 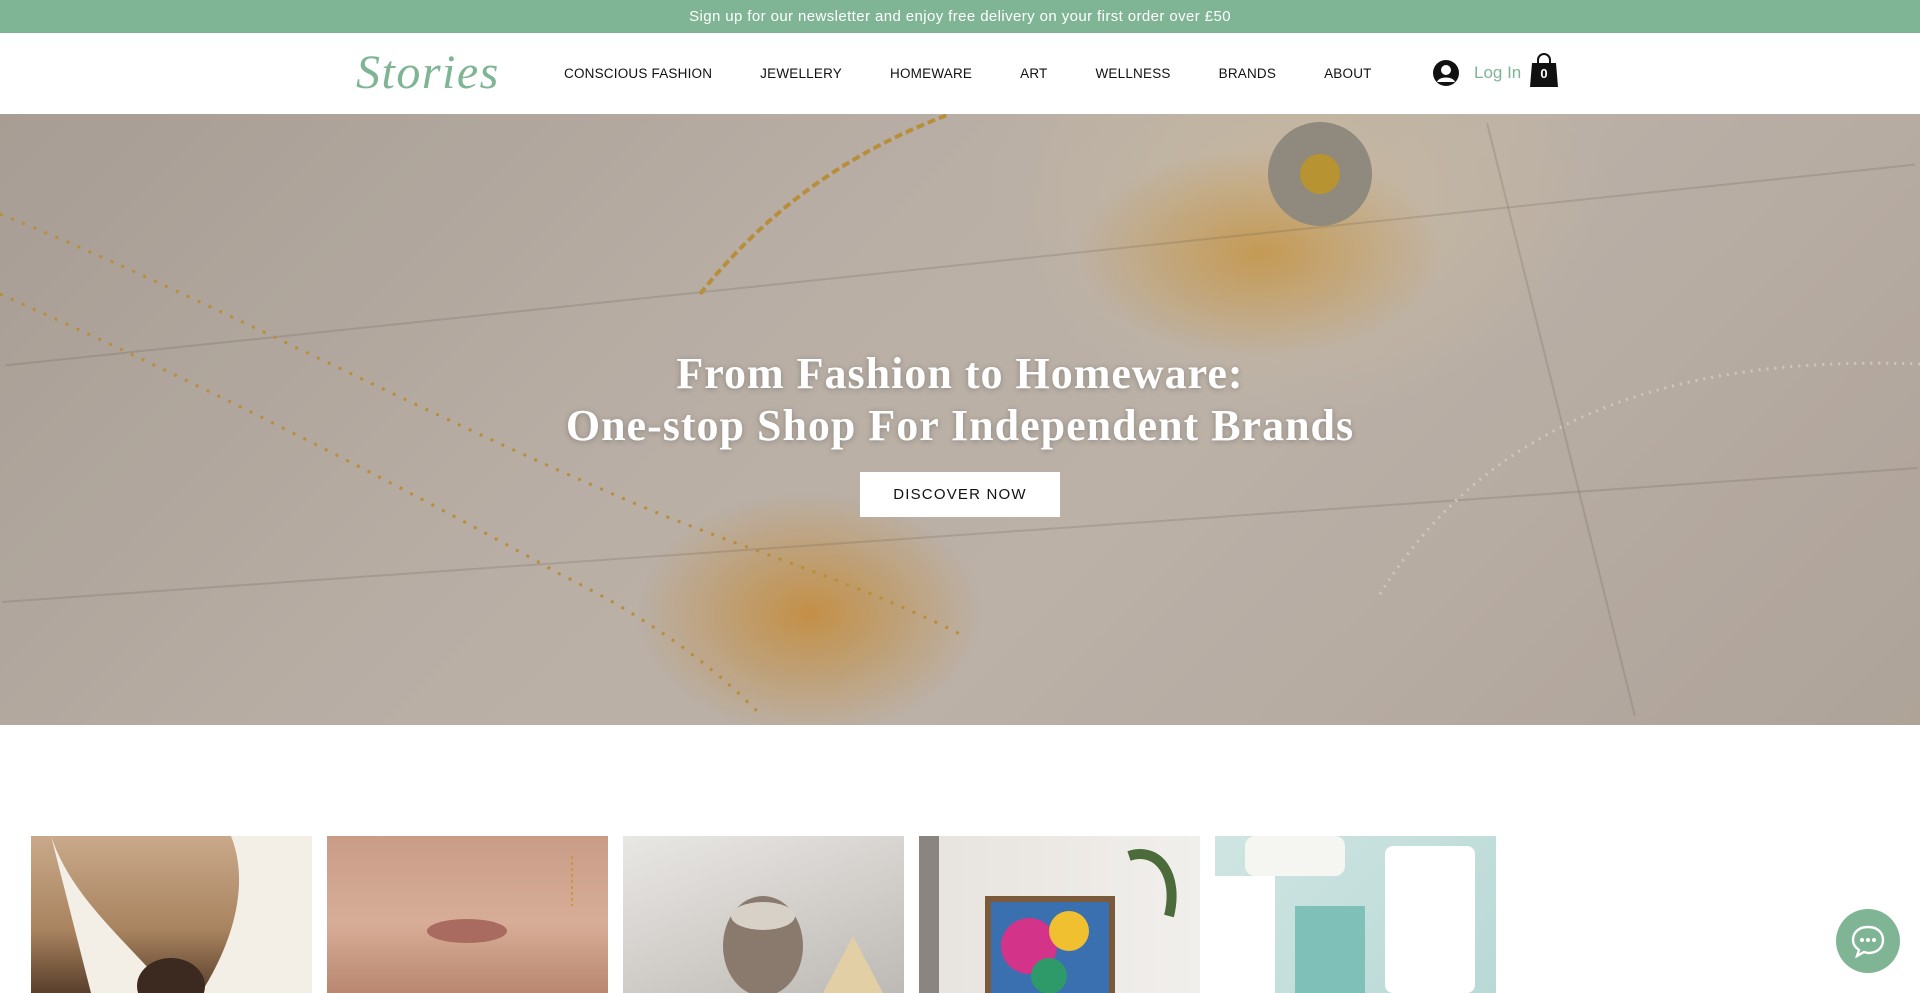 I want to click on category-tile-fashion, so click(x=171, y=914).